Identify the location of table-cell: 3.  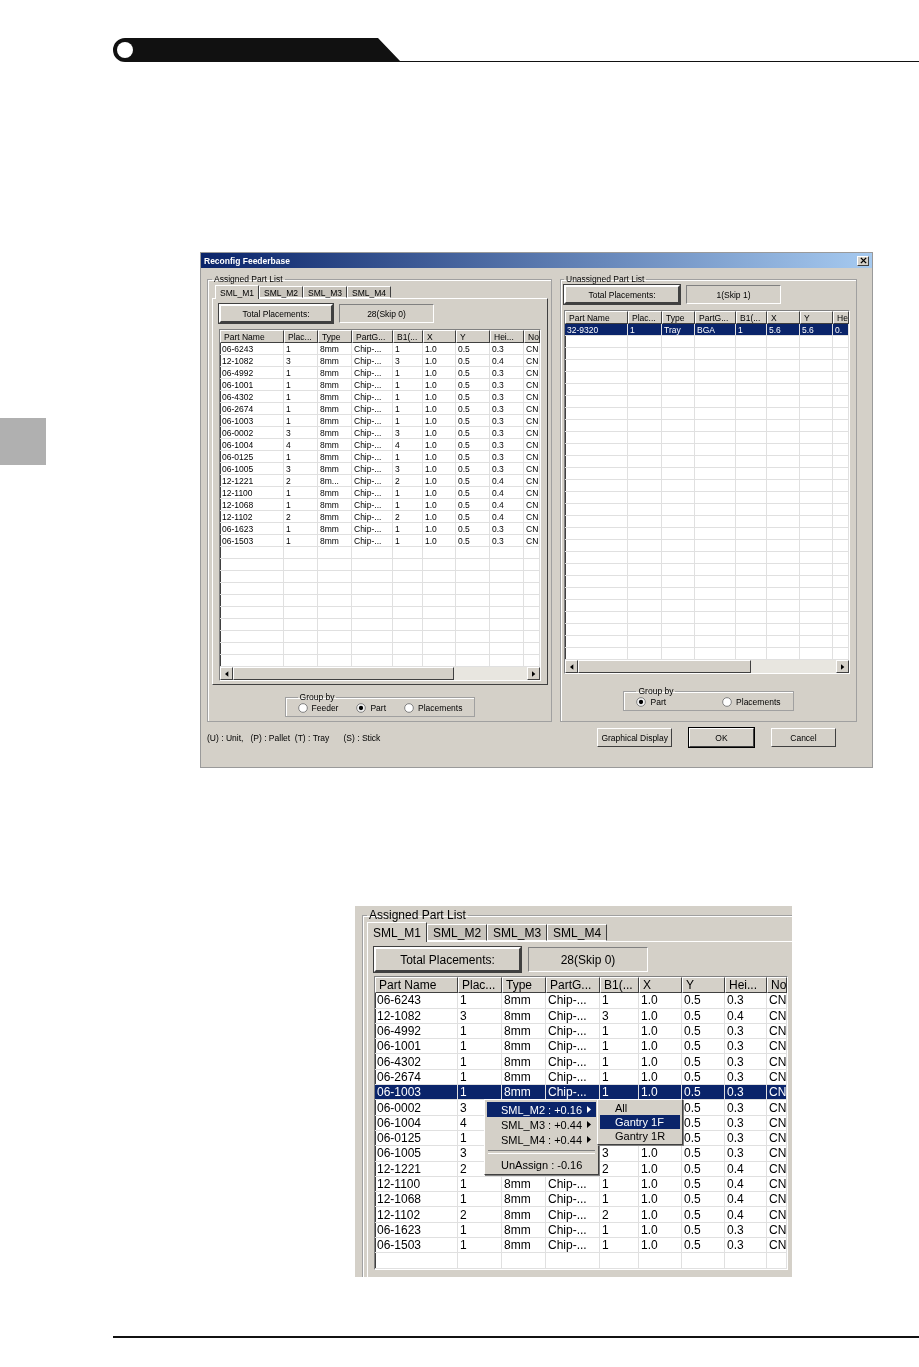
(301, 361).